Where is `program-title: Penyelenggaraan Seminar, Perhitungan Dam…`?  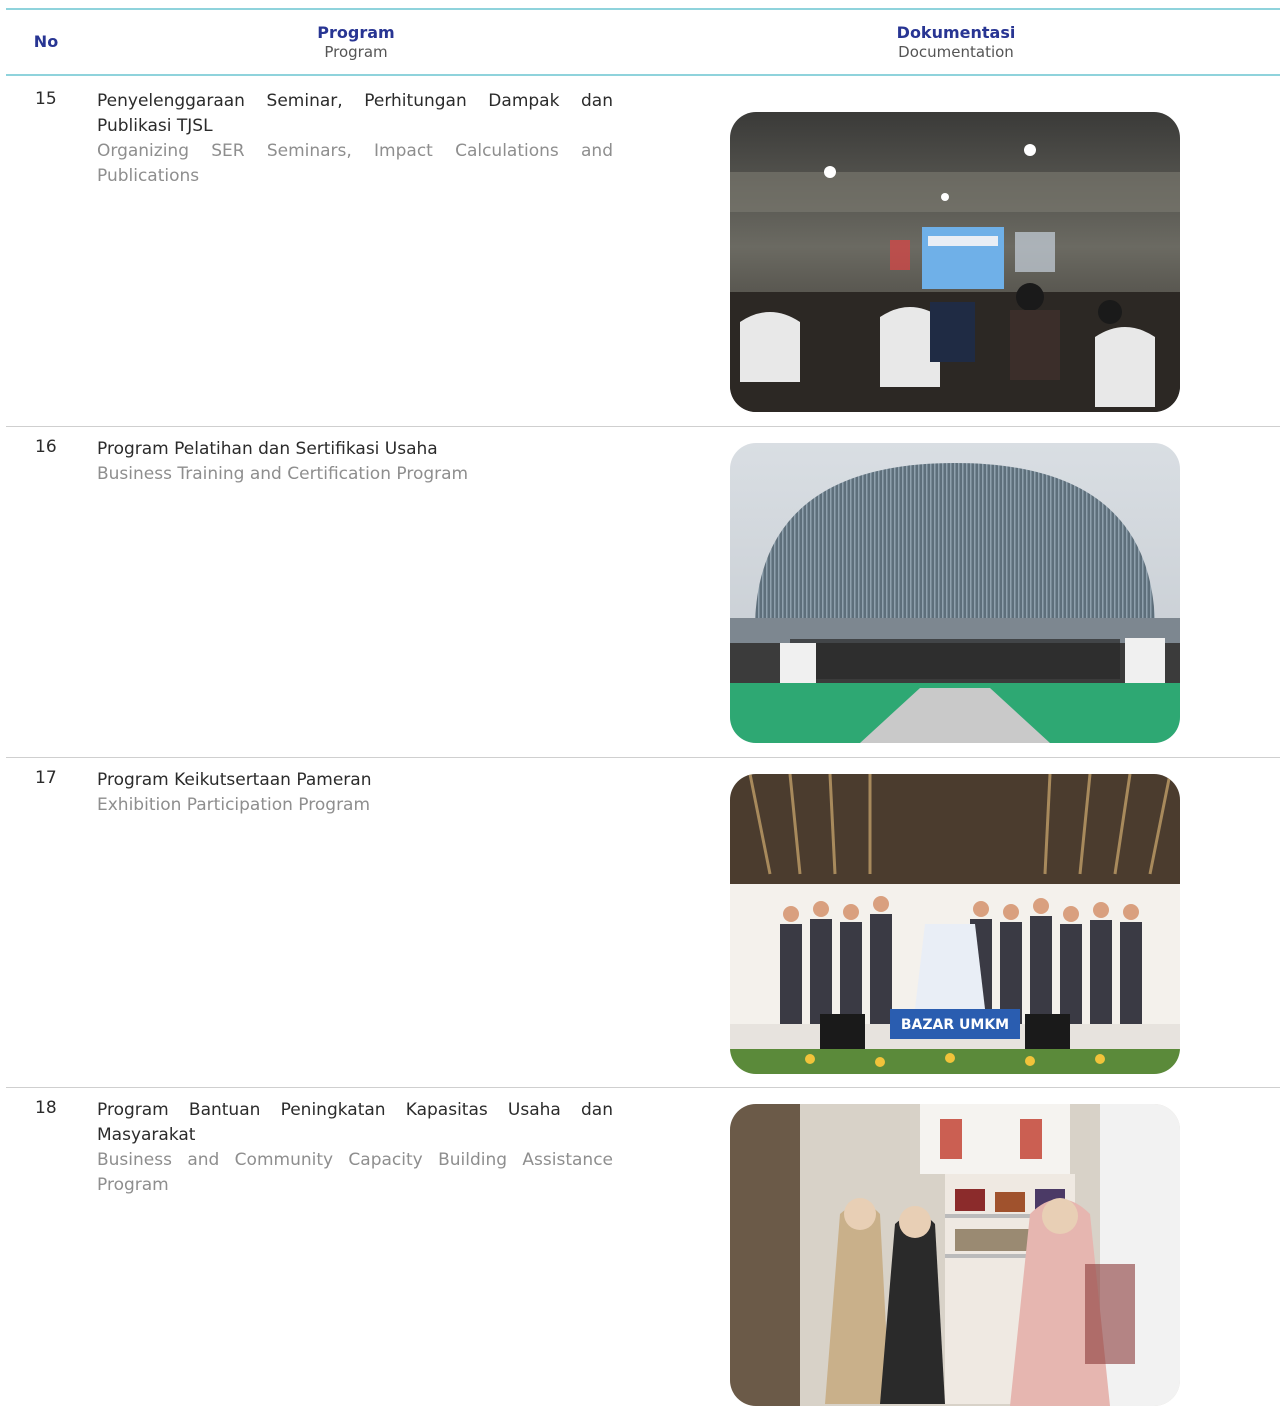
program-title: Penyelenggaraan Seminar, Perhitungan Dam… is located at coordinates (355, 113).